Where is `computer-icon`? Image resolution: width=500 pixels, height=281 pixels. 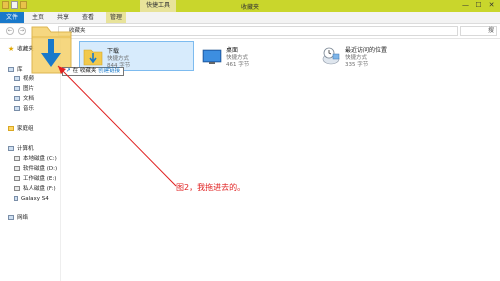 computer-icon is located at coordinates (11, 148).